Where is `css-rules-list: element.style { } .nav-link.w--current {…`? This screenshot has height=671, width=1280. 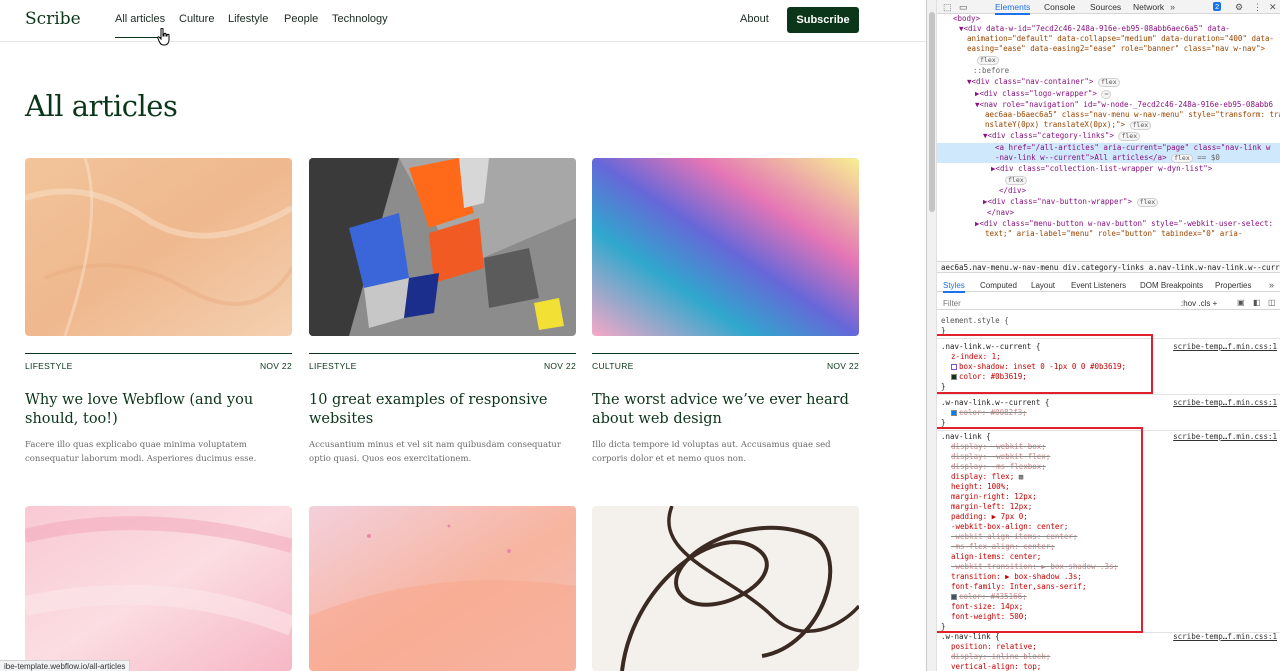 css-rules-list: element.style { } .nav-link.w--current {… is located at coordinates (1108, 491).